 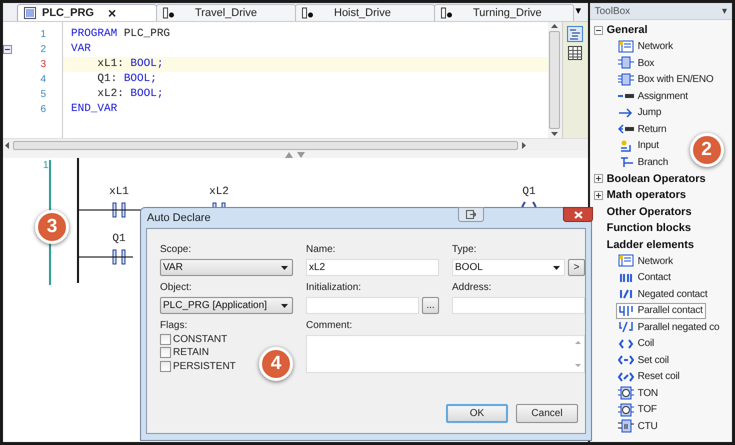 What do you see at coordinates (644, 162) in the screenshot?
I see `toolbox-item: Branch` at bounding box center [644, 162].